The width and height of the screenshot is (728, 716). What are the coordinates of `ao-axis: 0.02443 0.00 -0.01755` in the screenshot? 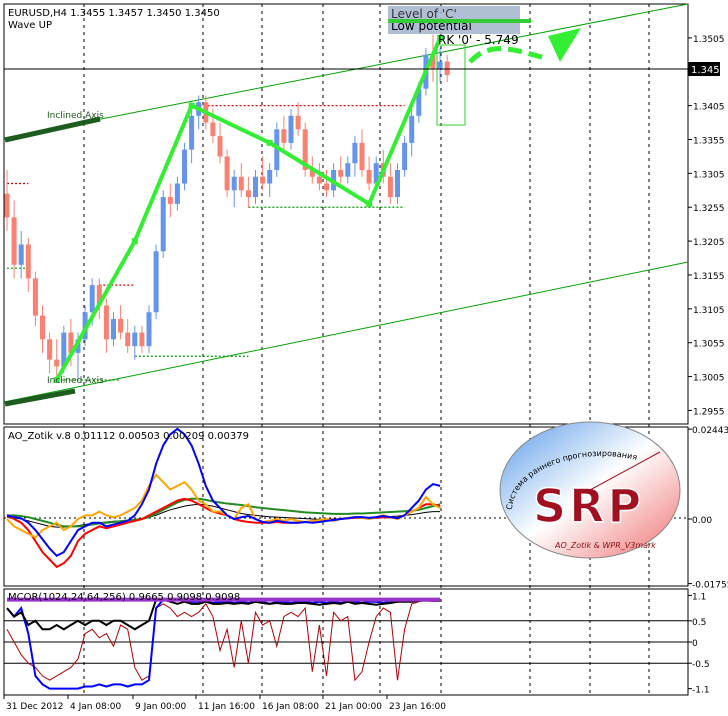 It's located at (708, 508).